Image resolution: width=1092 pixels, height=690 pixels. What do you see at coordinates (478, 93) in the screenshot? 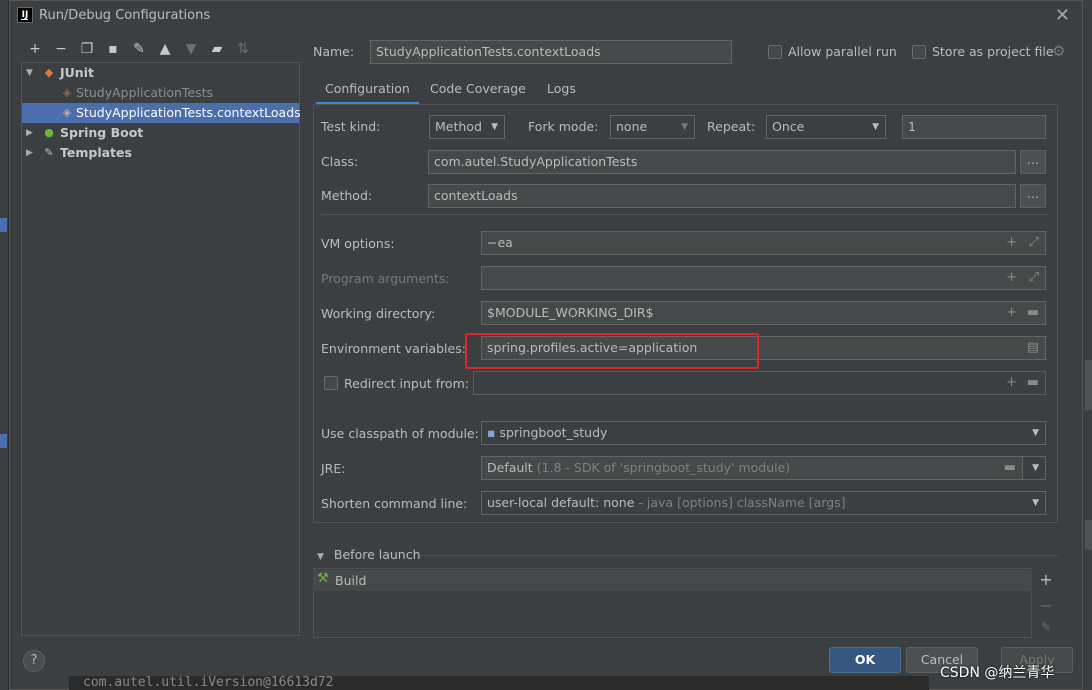
I see `tab-code-coverage: Code Coverage` at bounding box center [478, 93].